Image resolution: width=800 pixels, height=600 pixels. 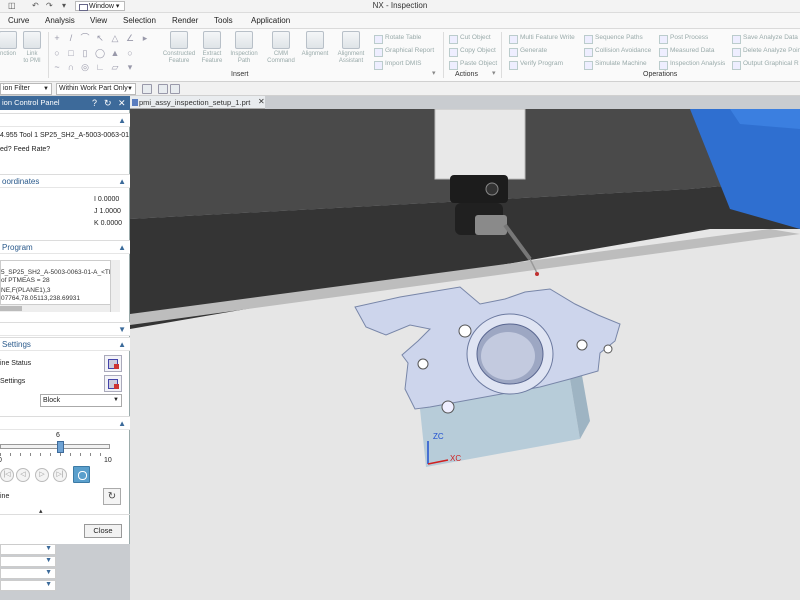 What do you see at coordinates (179, 48) in the screenshot?
I see `constructed-feature-button: Constructed Feature` at bounding box center [179, 48].